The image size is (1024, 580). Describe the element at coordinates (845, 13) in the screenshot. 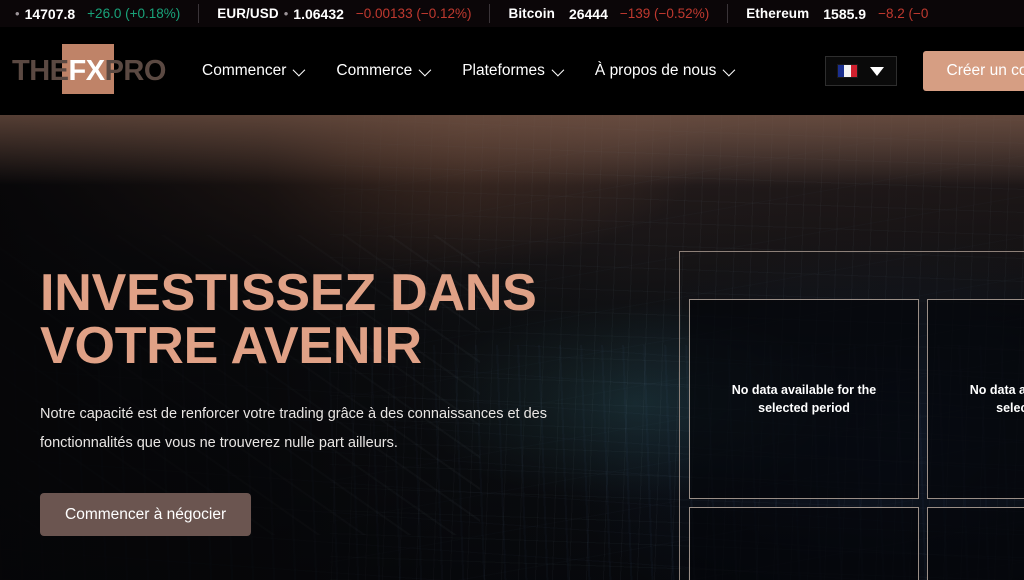

I see `ticker-price: 1585.9` at that location.